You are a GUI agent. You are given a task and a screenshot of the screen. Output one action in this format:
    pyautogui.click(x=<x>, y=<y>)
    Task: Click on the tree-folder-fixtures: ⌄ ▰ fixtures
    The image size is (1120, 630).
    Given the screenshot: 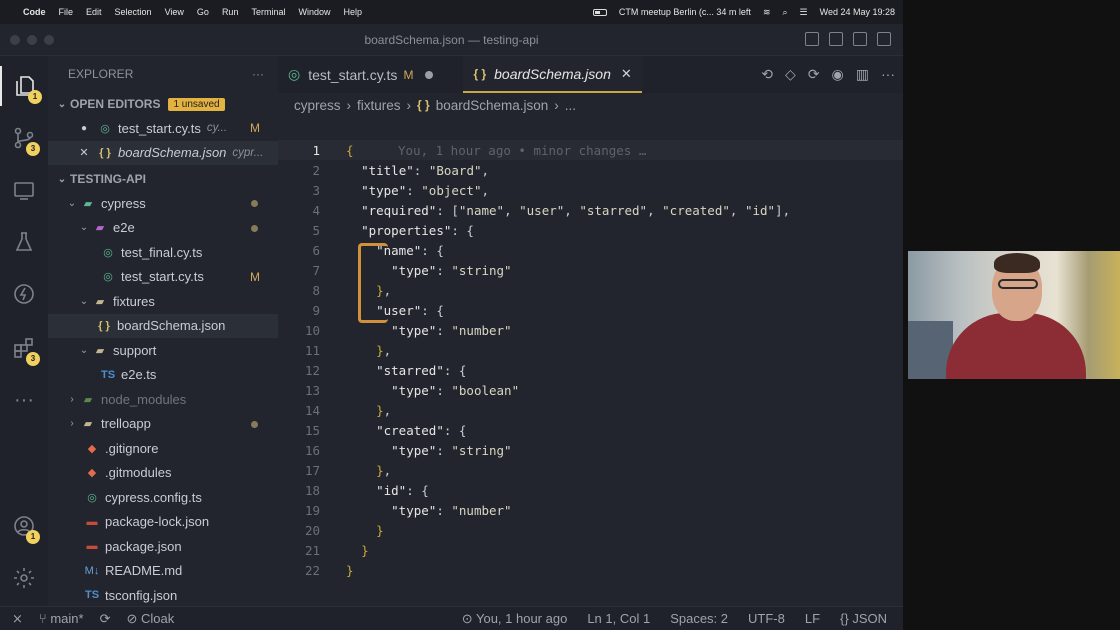 What is the action you would take?
    pyautogui.click(x=163, y=301)
    